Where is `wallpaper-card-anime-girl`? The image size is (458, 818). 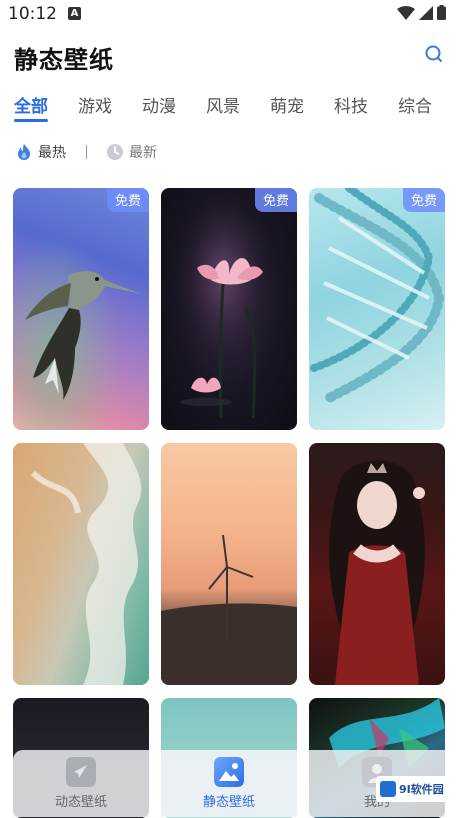
wallpaper-card-anime-girl is located at coordinates (377, 564).